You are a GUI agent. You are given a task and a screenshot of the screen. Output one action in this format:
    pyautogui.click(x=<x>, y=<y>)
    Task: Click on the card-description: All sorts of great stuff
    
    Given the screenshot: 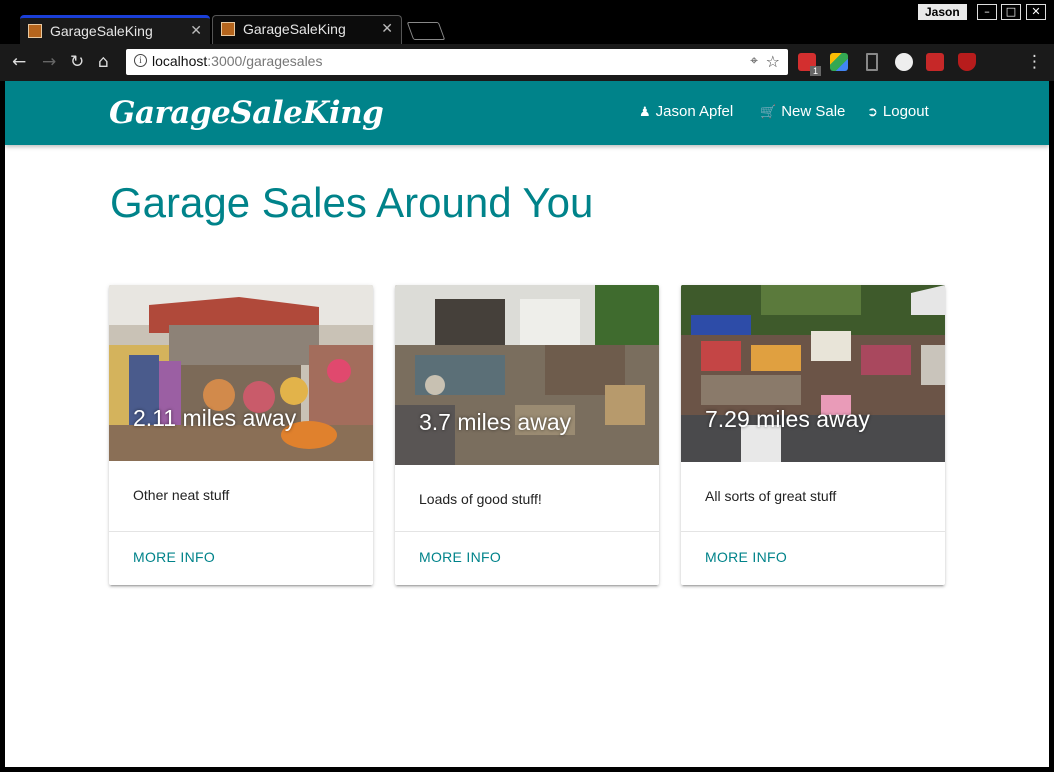 What is the action you would take?
    pyautogui.click(x=771, y=496)
    